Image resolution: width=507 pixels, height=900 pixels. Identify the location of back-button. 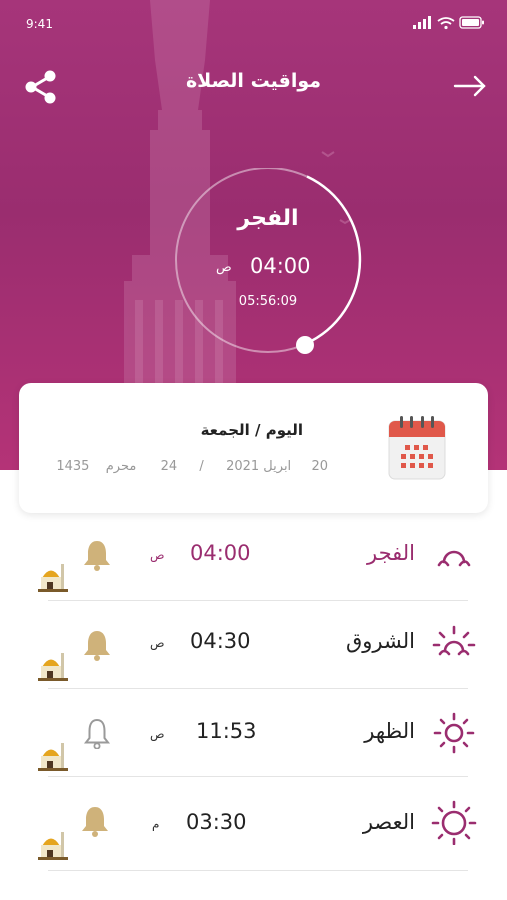
(470, 86).